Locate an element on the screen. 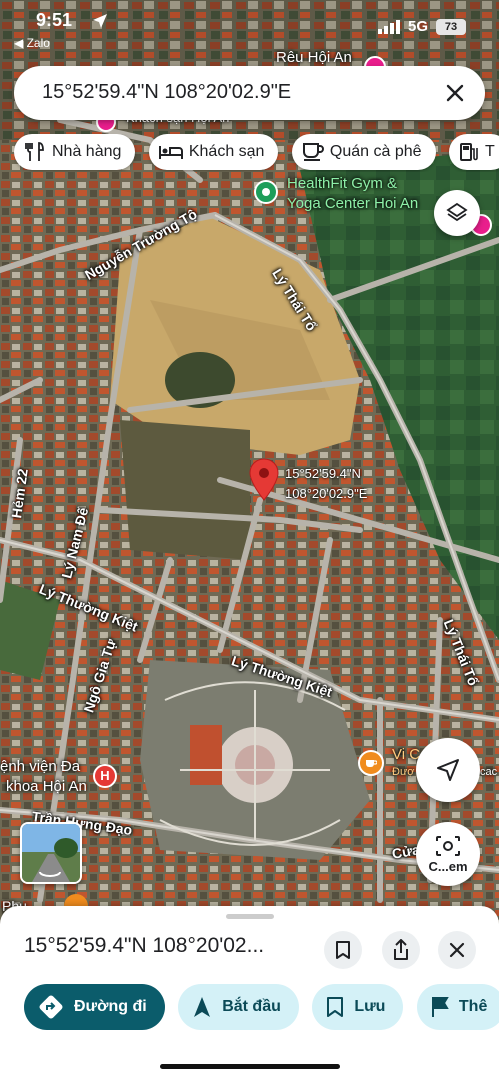 The height and width of the screenshot is (1080, 499). location-arrow-icon is located at coordinates (100, 21).